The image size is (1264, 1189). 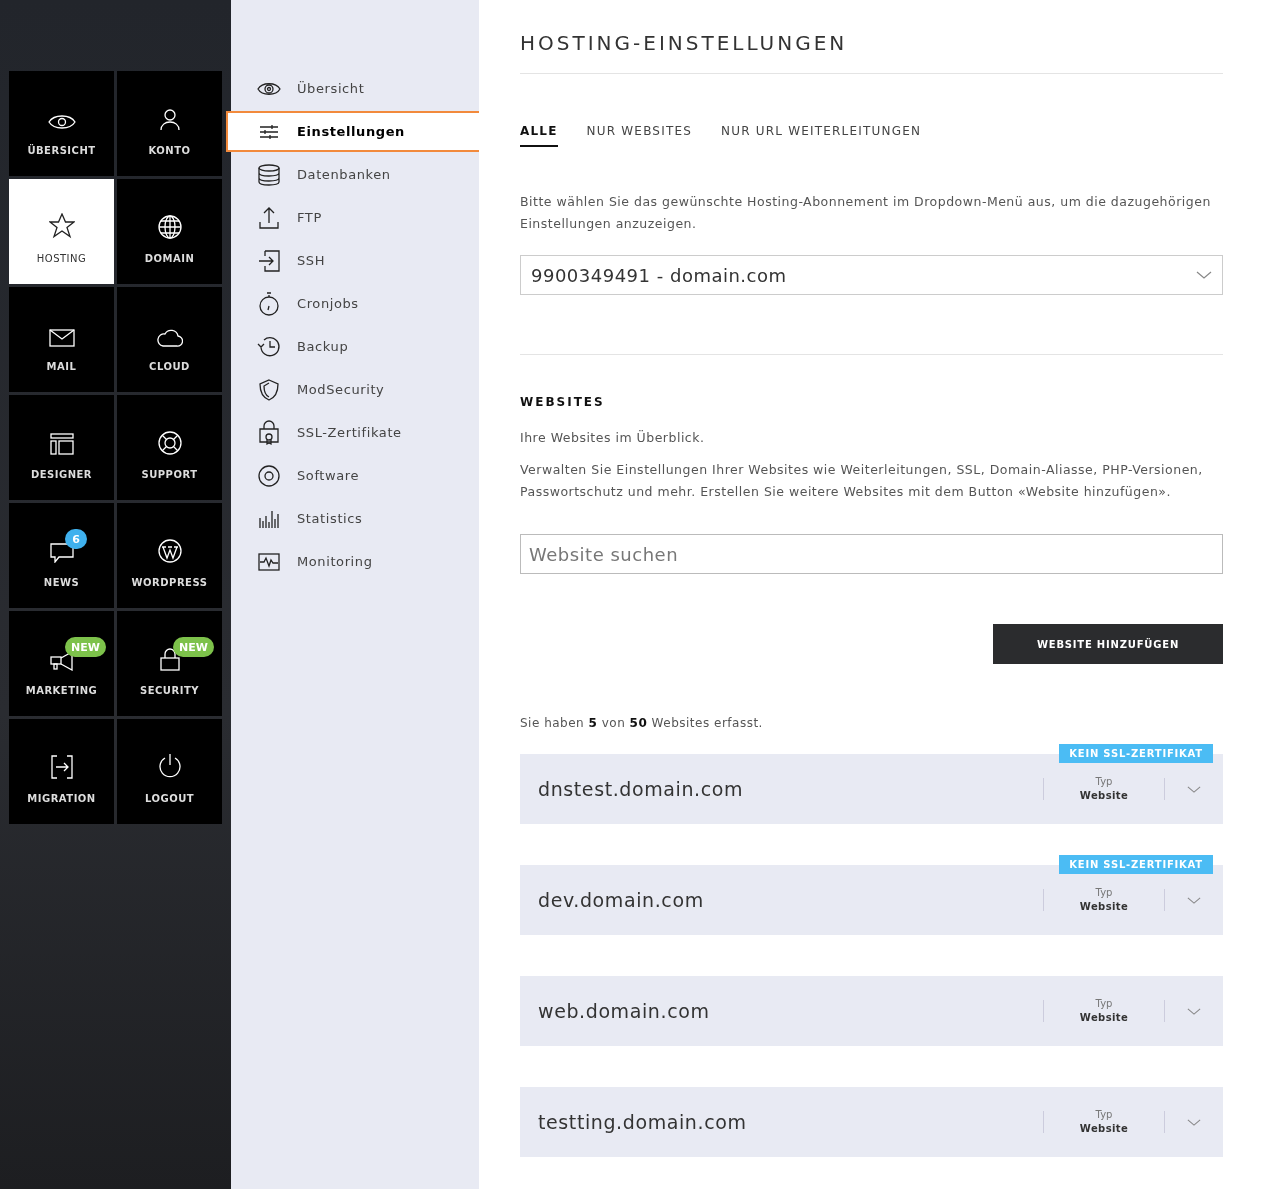 I want to click on nav-tile: MAIL, so click(x=61, y=339).